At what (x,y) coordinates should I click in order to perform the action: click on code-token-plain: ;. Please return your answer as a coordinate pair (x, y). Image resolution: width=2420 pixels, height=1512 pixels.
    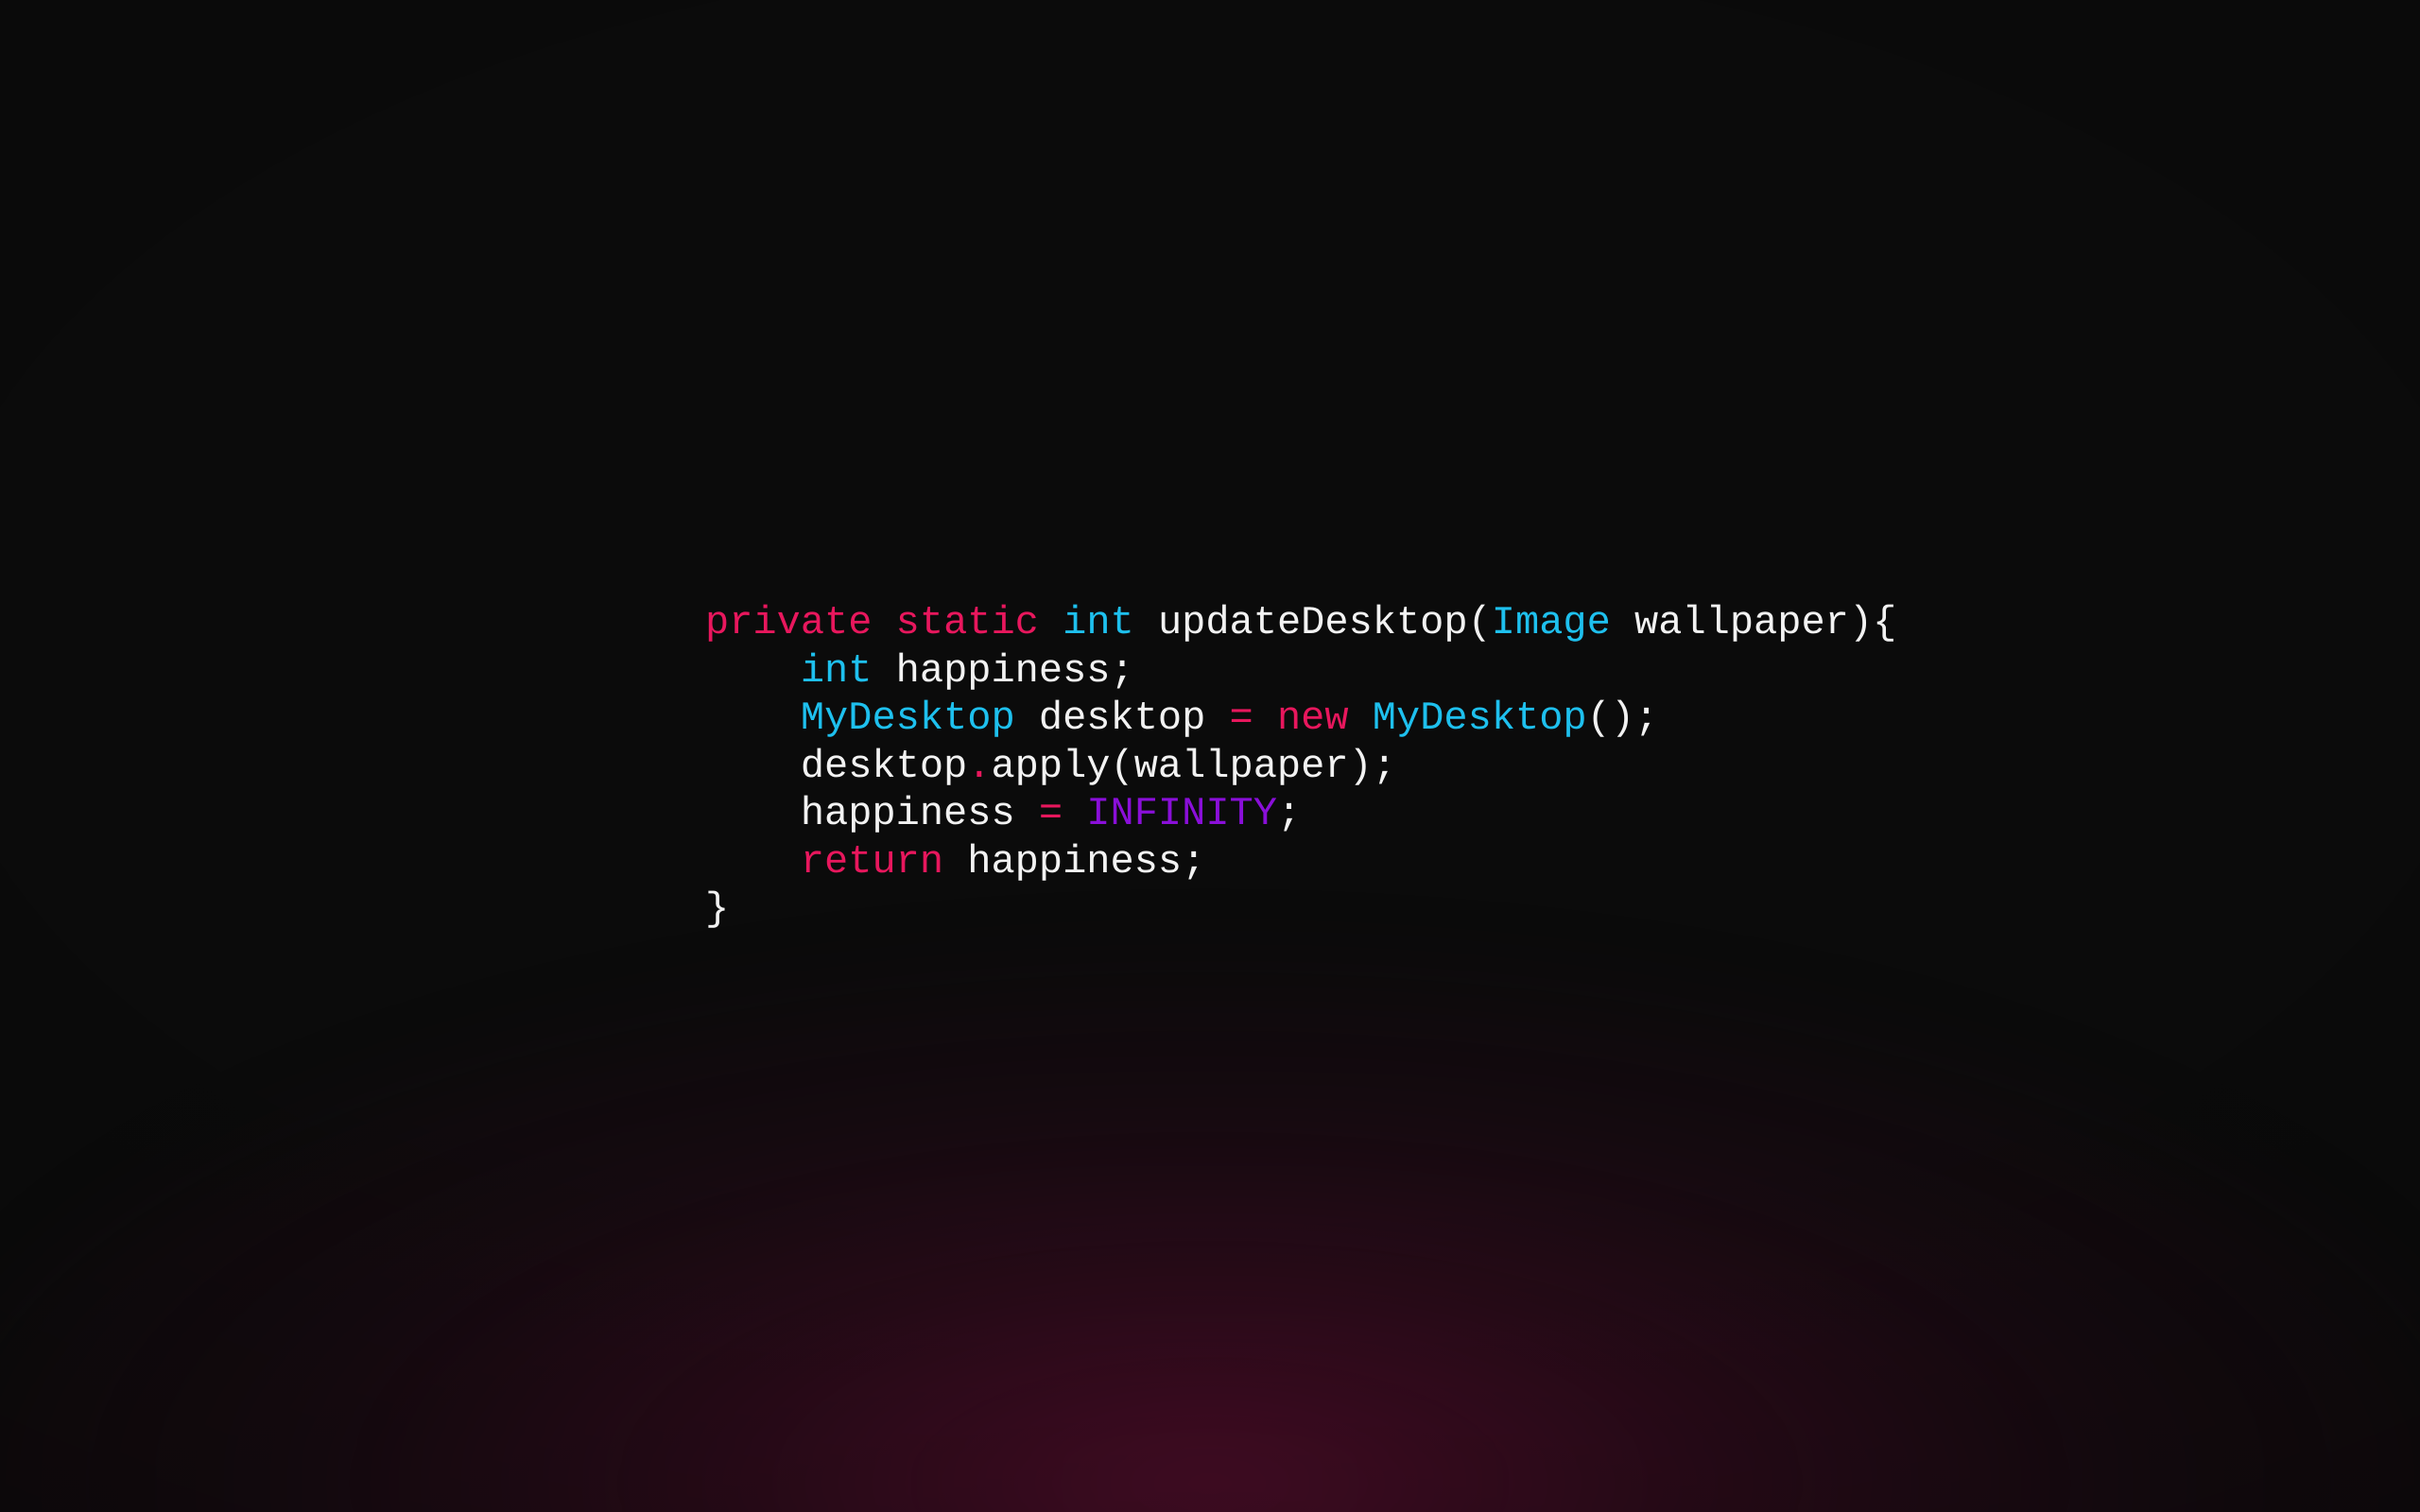
    Looking at the image, I should click on (1289, 813).